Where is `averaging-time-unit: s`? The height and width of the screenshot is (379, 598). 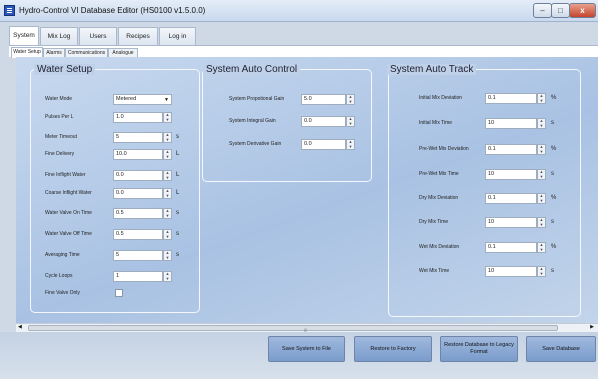 averaging-time-unit: s is located at coordinates (177, 255).